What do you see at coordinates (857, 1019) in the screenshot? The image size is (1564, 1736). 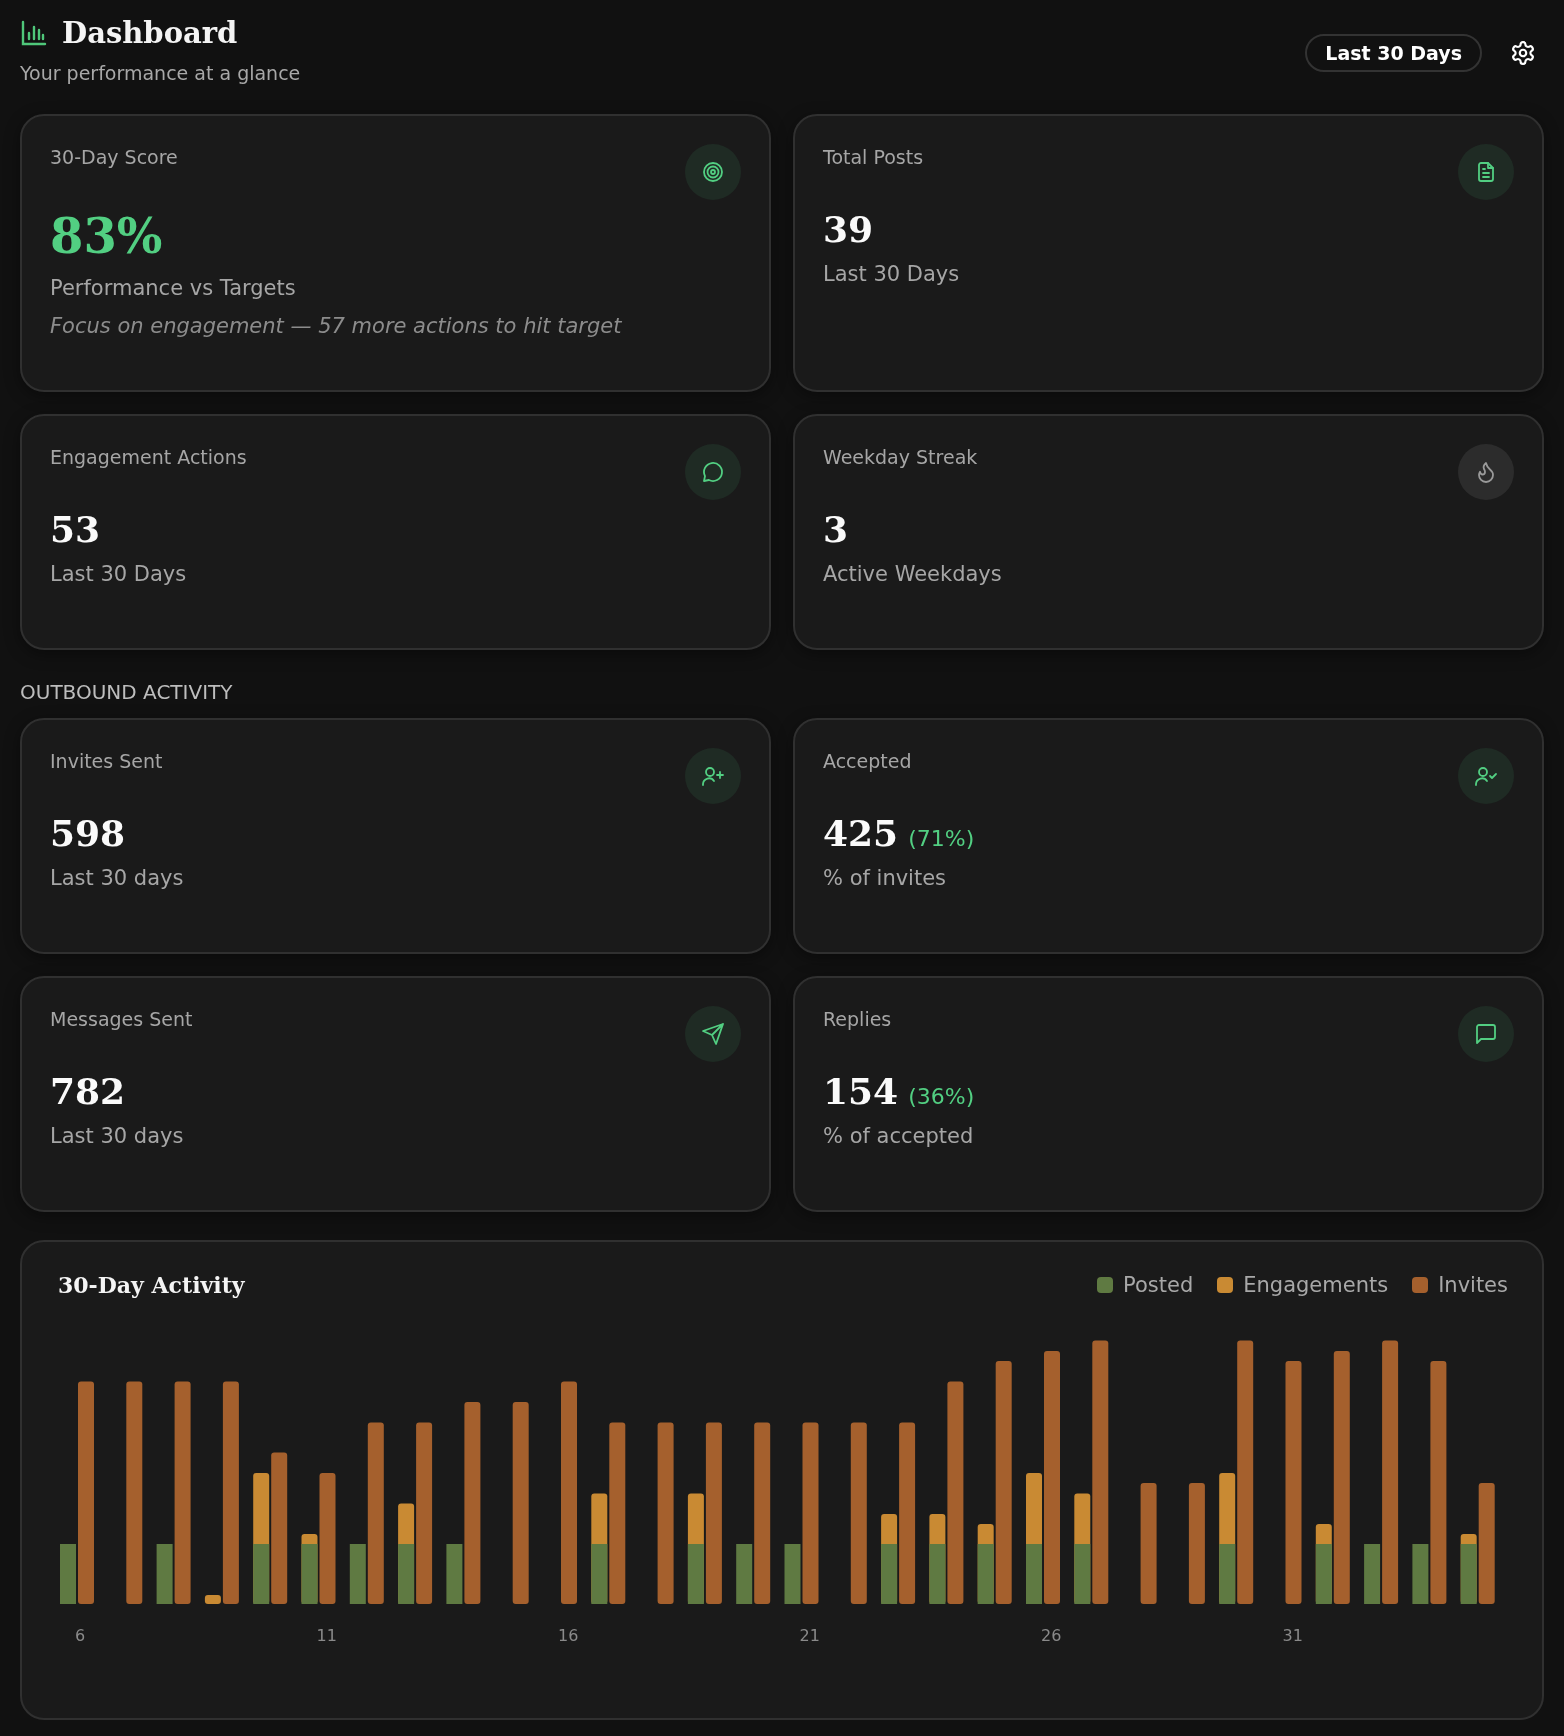 I see `card-label: Replies` at bounding box center [857, 1019].